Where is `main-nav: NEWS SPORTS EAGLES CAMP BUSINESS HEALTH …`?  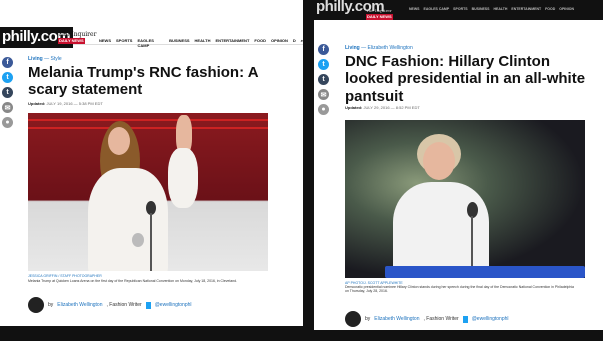 main-nav: NEWS SPORTS EAGLES CAMP BUSINESS HEALTH … is located at coordinates (201, 43).